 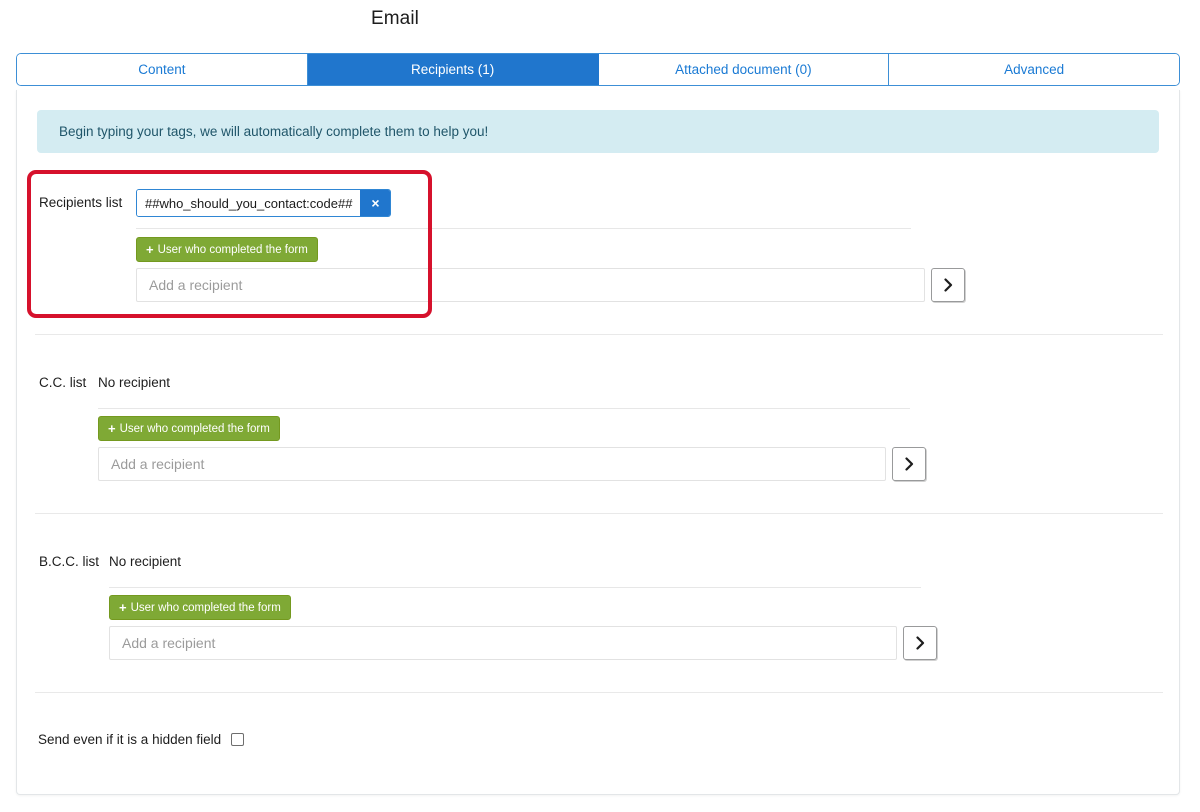 What do you see at coordinates (232, 249) in the screenshot?
I see `recipients-add-form-user-label: User who completed the form` at bounding box center [232, 249].